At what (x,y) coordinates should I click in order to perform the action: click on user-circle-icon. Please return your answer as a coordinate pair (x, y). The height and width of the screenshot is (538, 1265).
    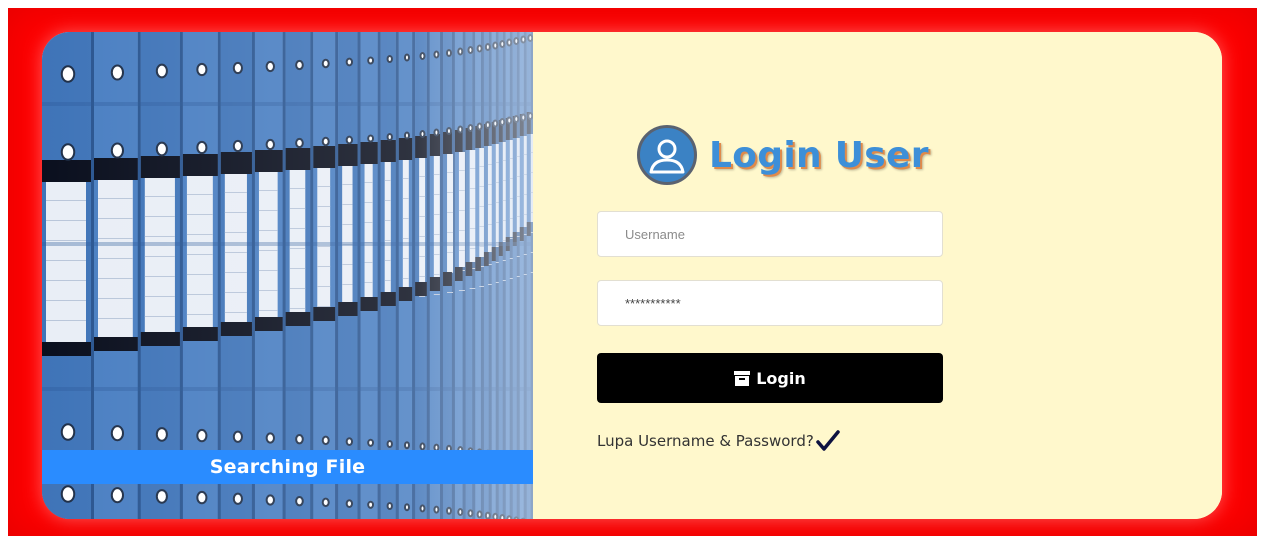
    Looking at the image, I should click on (667, 155).